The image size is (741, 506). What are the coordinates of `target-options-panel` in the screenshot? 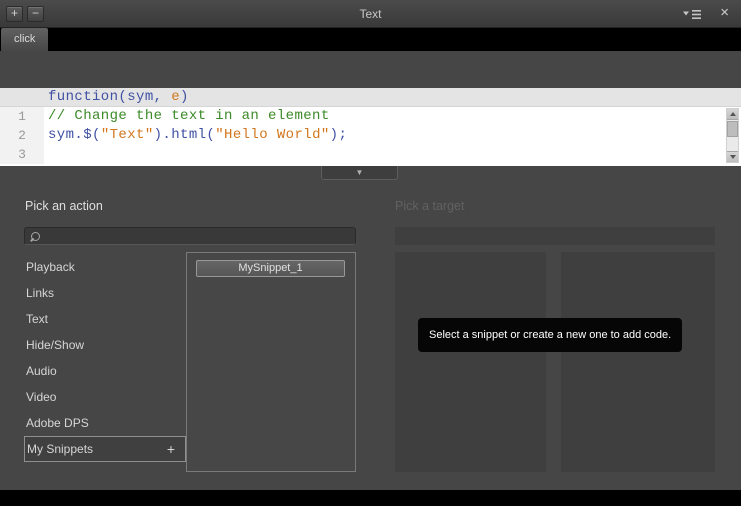 It's located at (638, 362).